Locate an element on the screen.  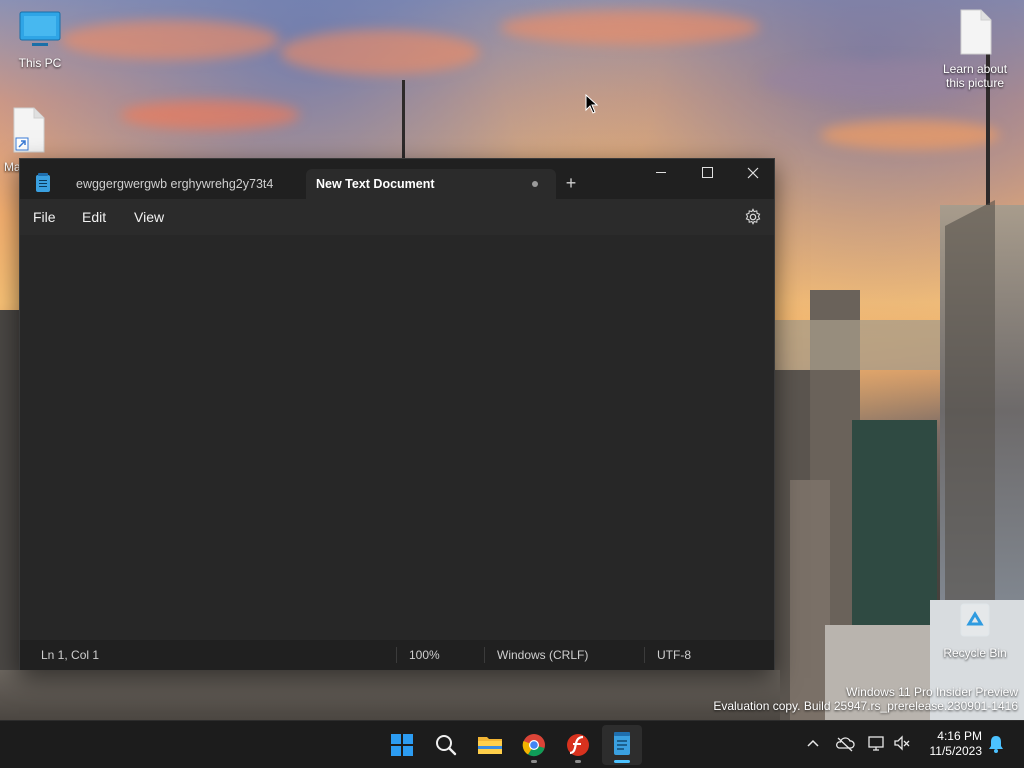
gear-icon is located at coordinates (753, 217).